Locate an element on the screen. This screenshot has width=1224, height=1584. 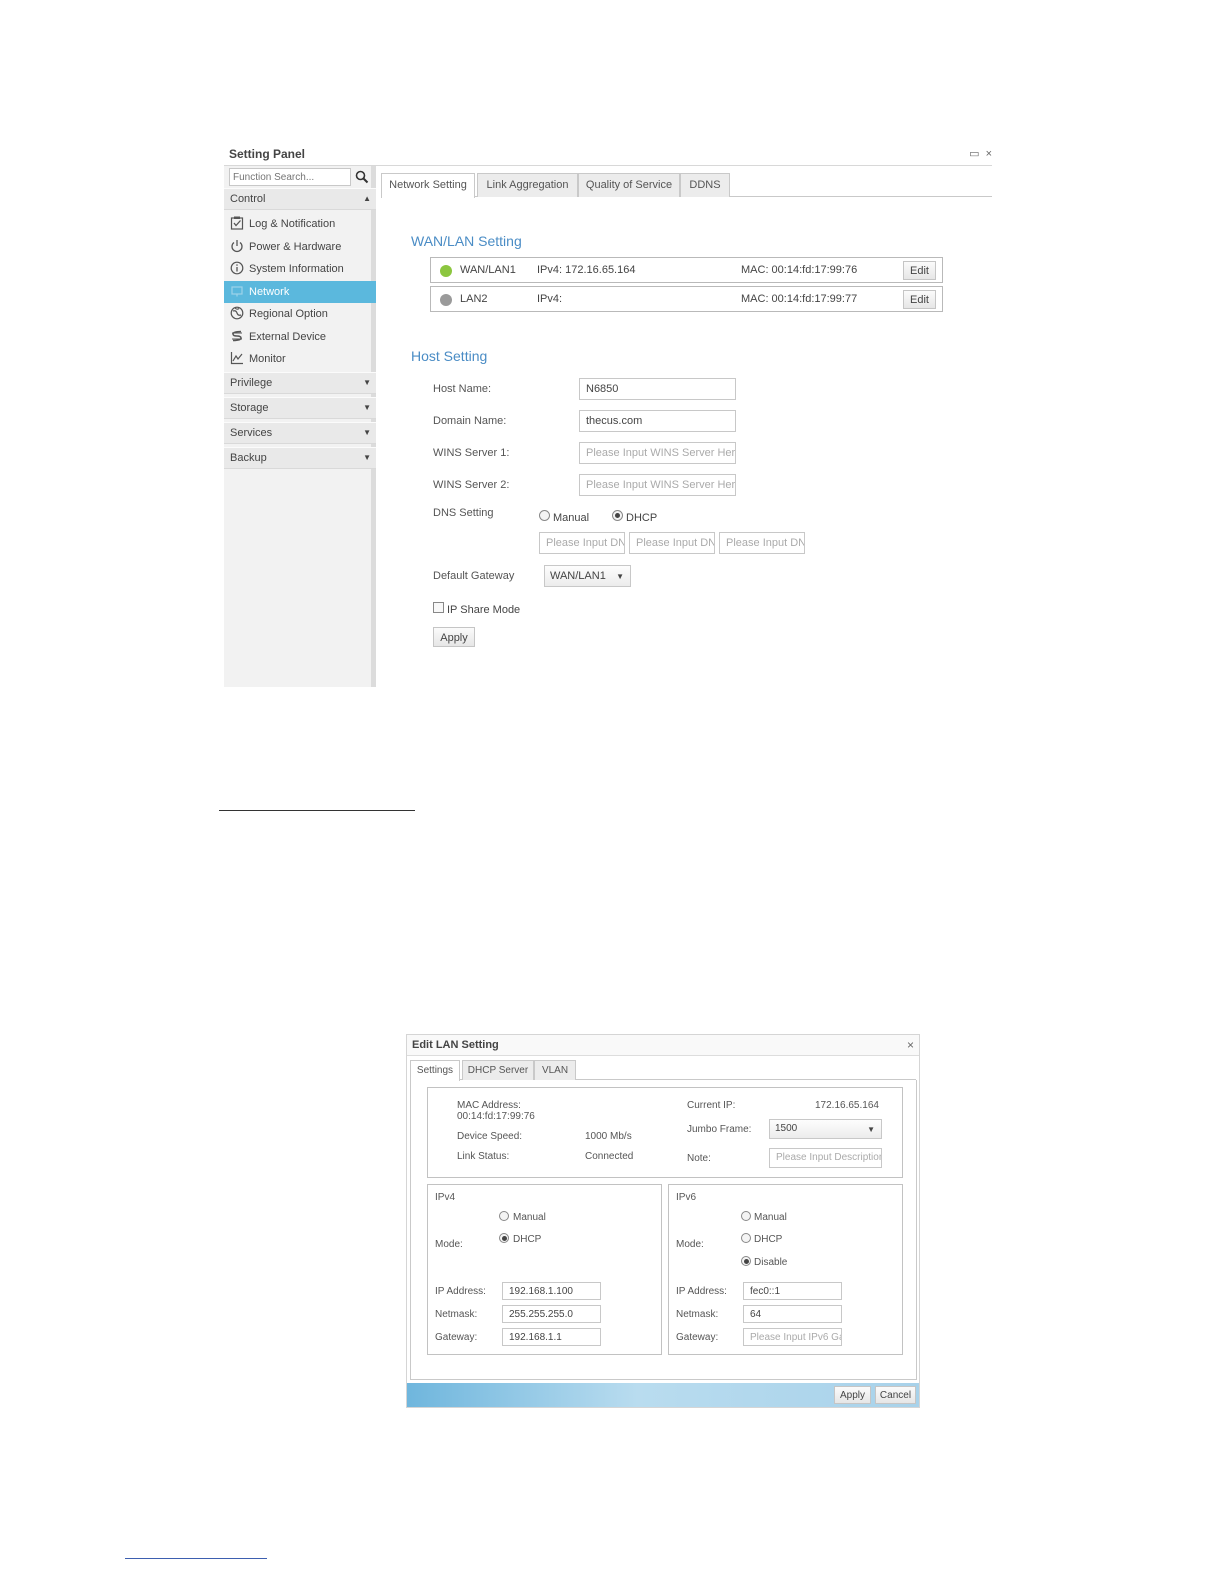
current-ip-label: Current IP: is located at coordinates (711, 1105).